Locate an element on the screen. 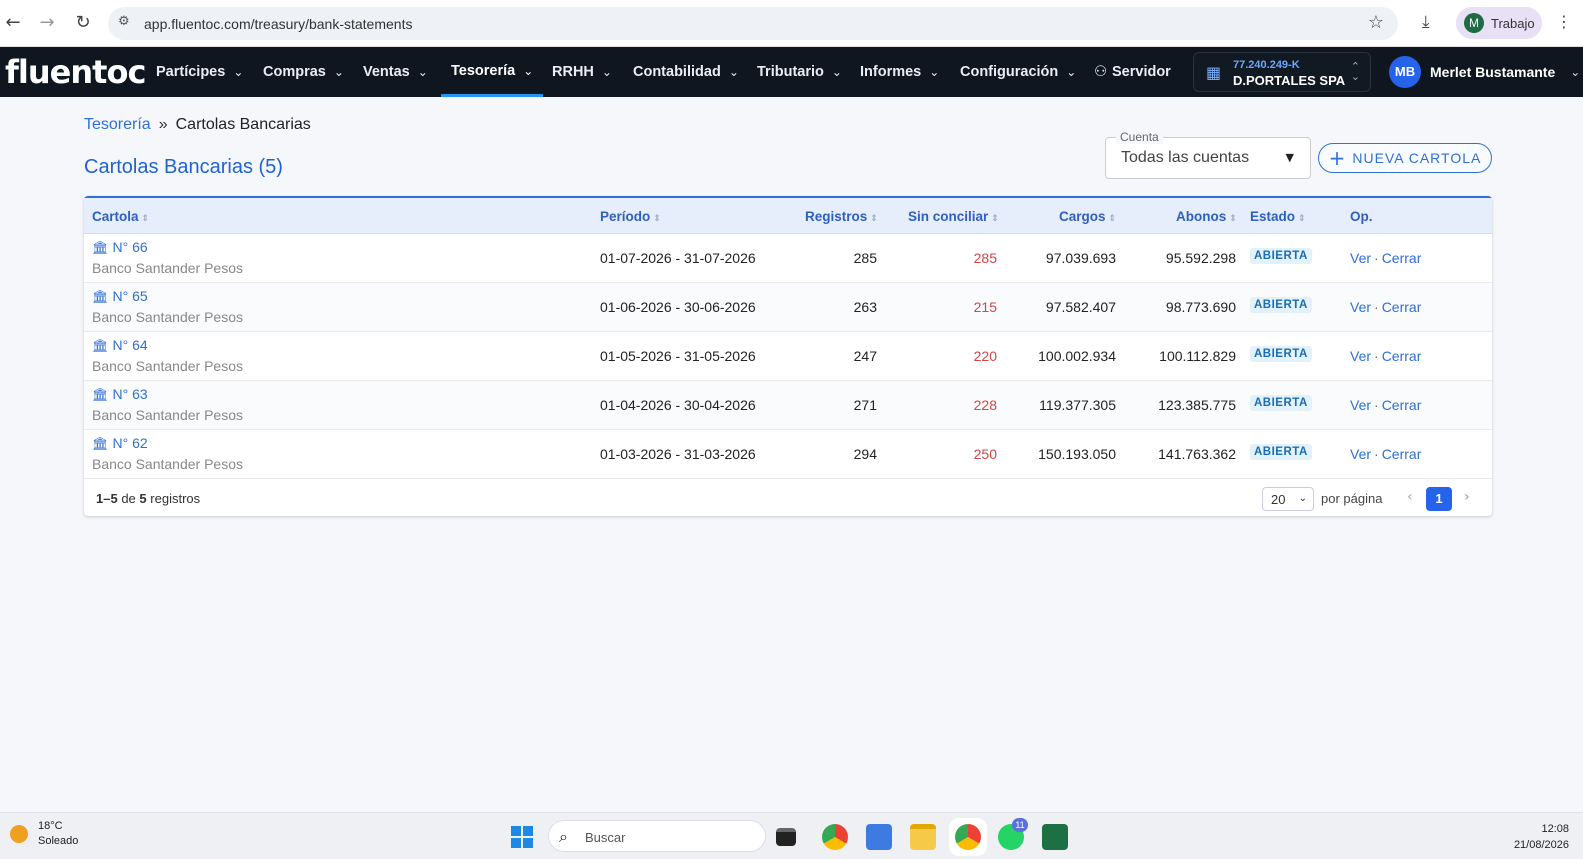  chrome-icon is located at coordinates (835, 837).